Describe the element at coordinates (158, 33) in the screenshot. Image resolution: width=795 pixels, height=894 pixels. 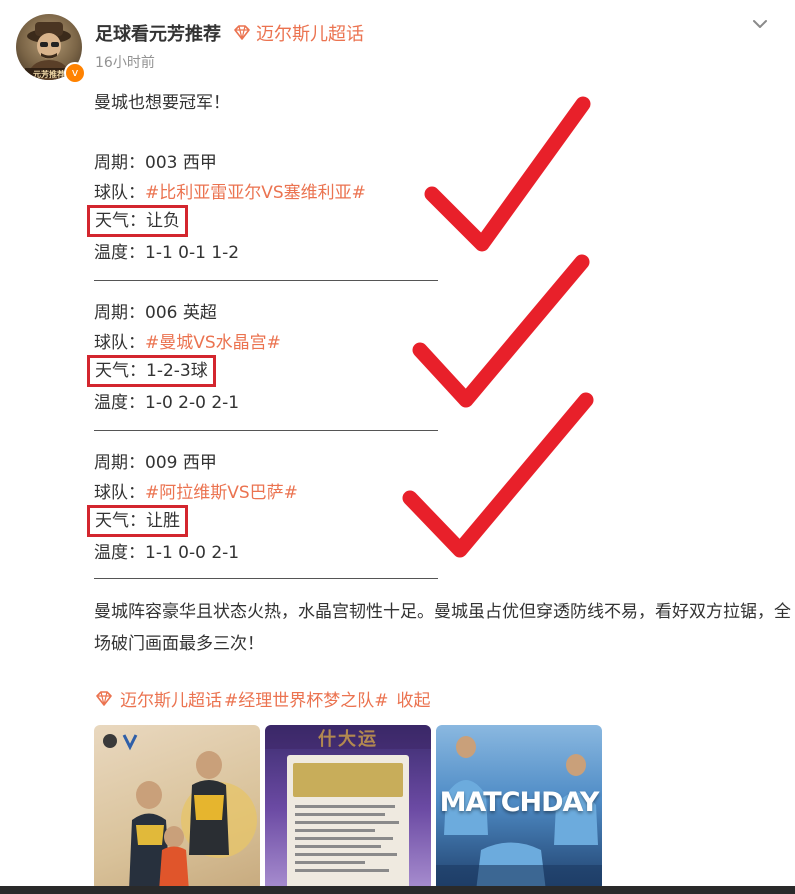
I see `author-name: 足球看元芳推荐` at that location.